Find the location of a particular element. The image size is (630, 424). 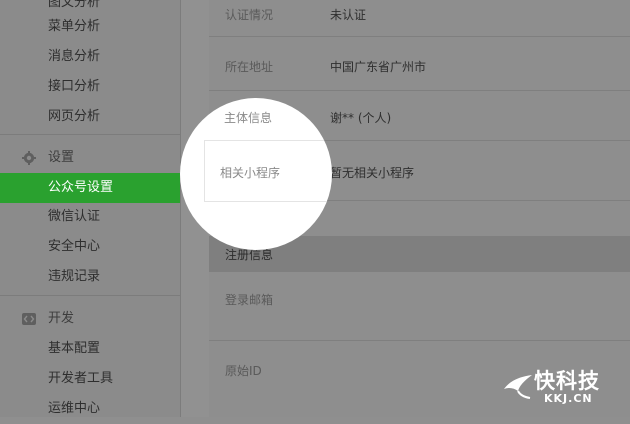

sidebar-item-label: 接口分析 is located at coordinates (74, 86).